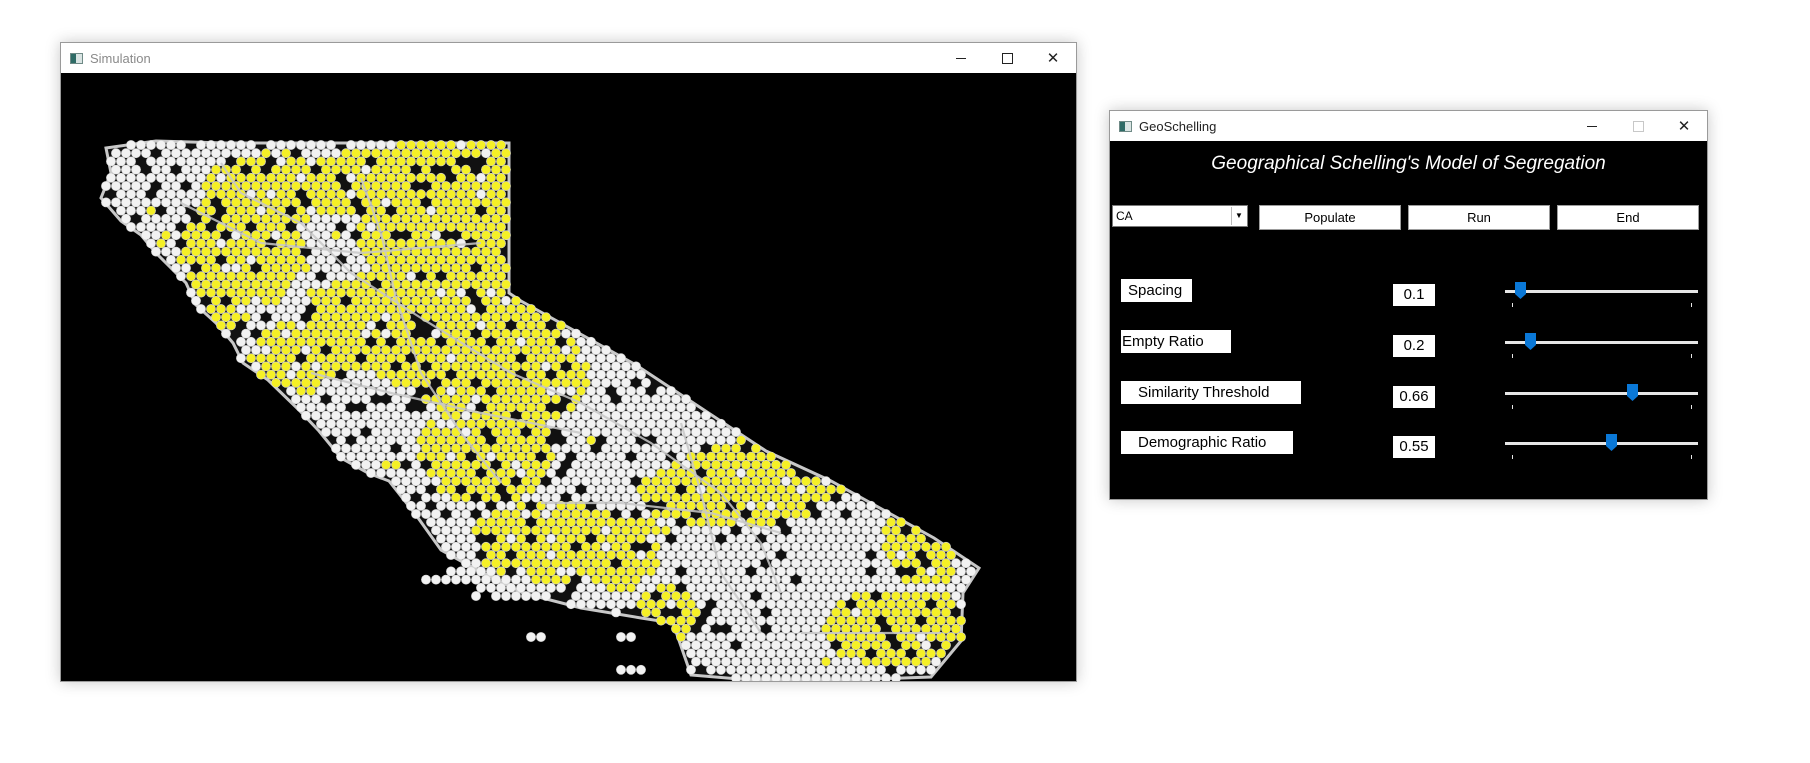 This screenshot has width=1810, height=763. I want to click on spacing-slider, so click(1601, 292).